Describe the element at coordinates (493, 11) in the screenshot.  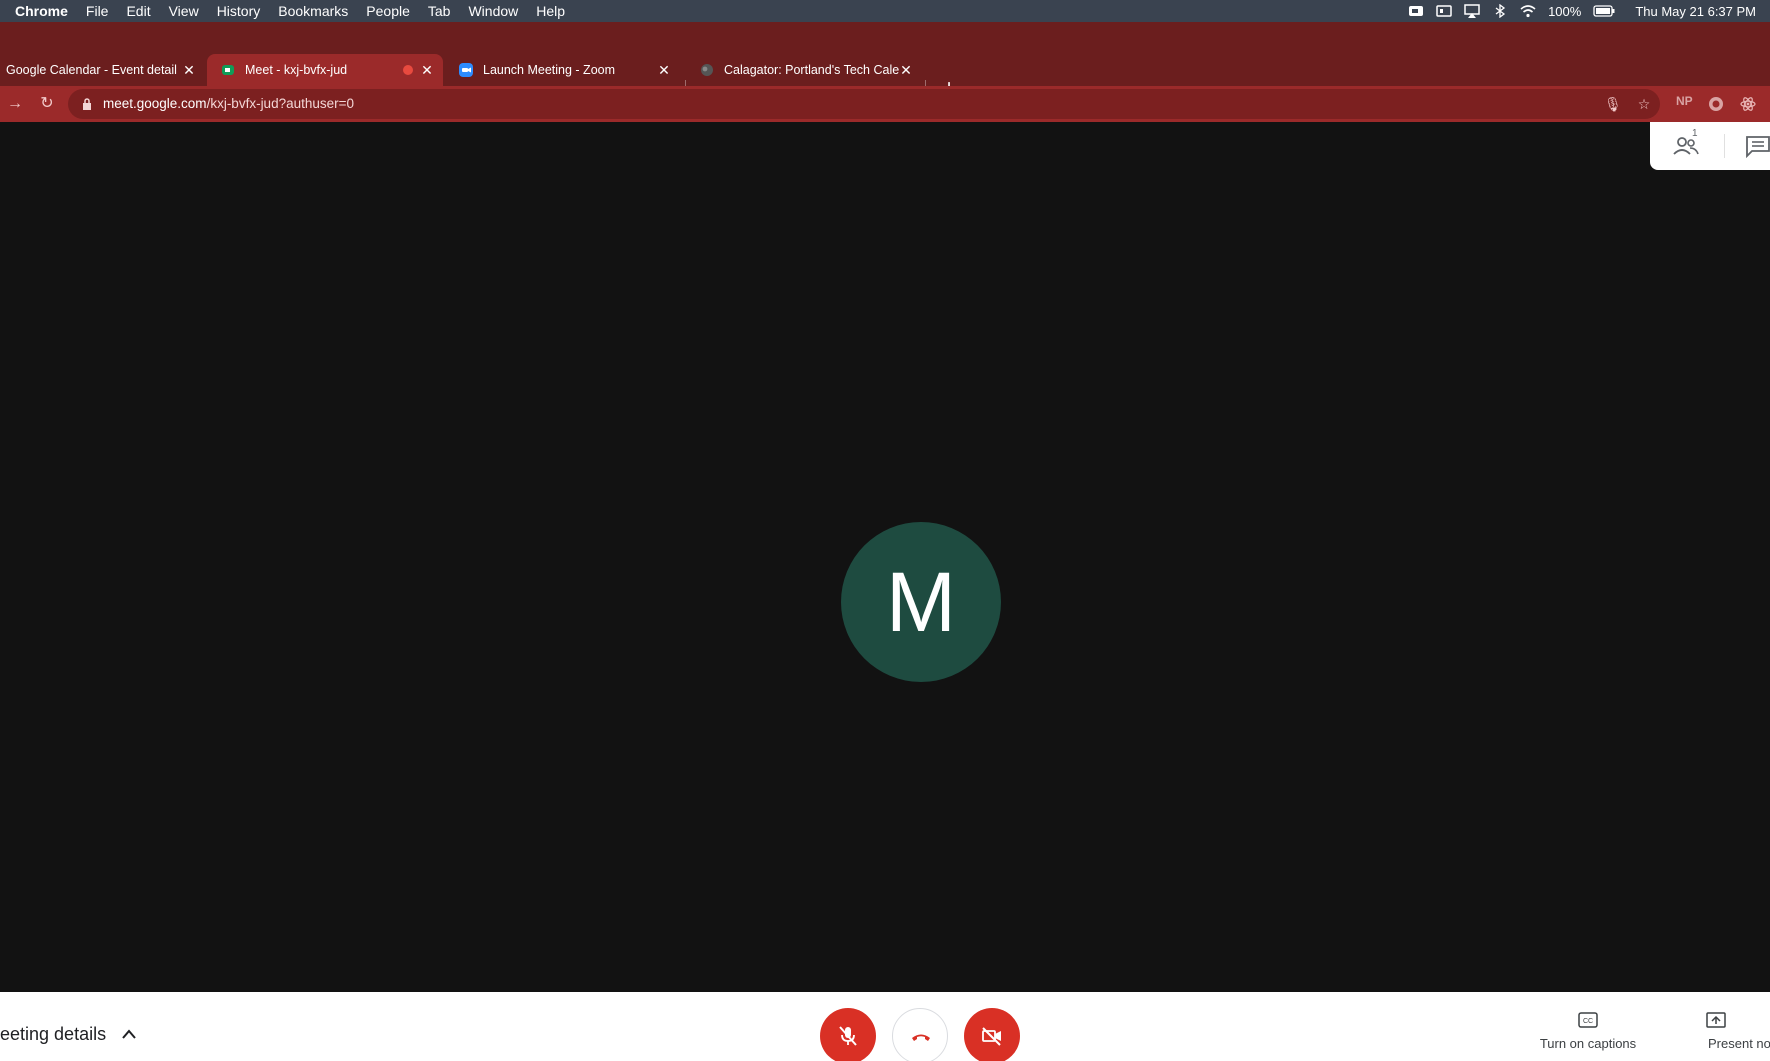
I see `menu-window: Window` at that location.